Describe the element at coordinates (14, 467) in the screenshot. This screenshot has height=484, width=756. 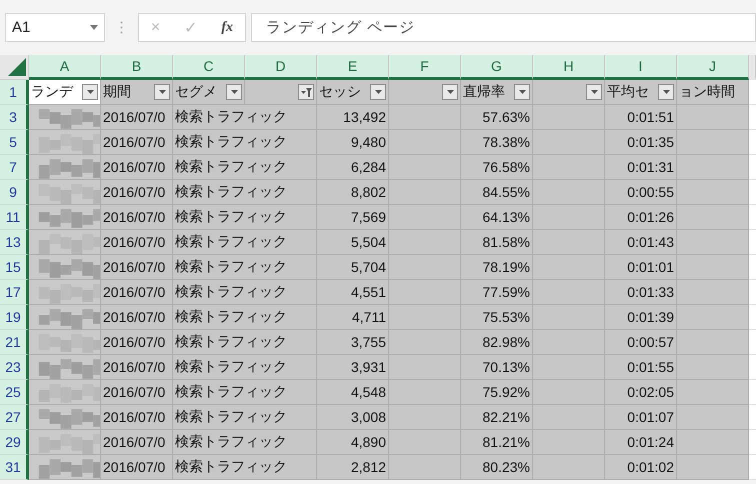
I see `row-header: 31` at that location.